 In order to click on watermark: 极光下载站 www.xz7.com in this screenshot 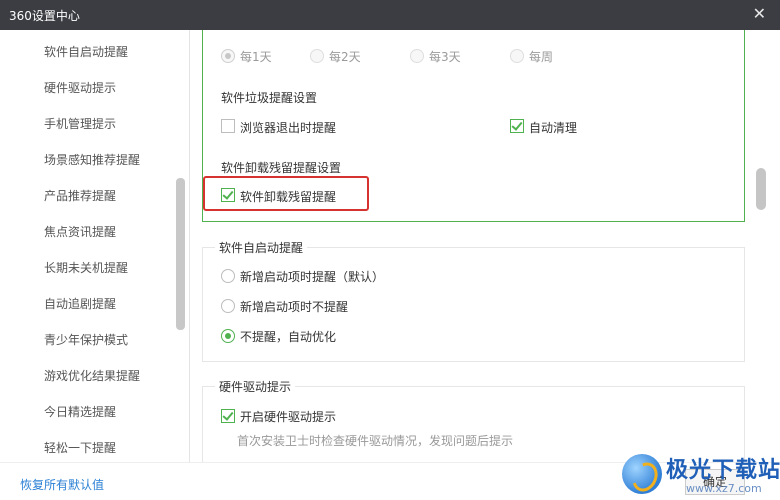, I will do `click(701, 476)`.